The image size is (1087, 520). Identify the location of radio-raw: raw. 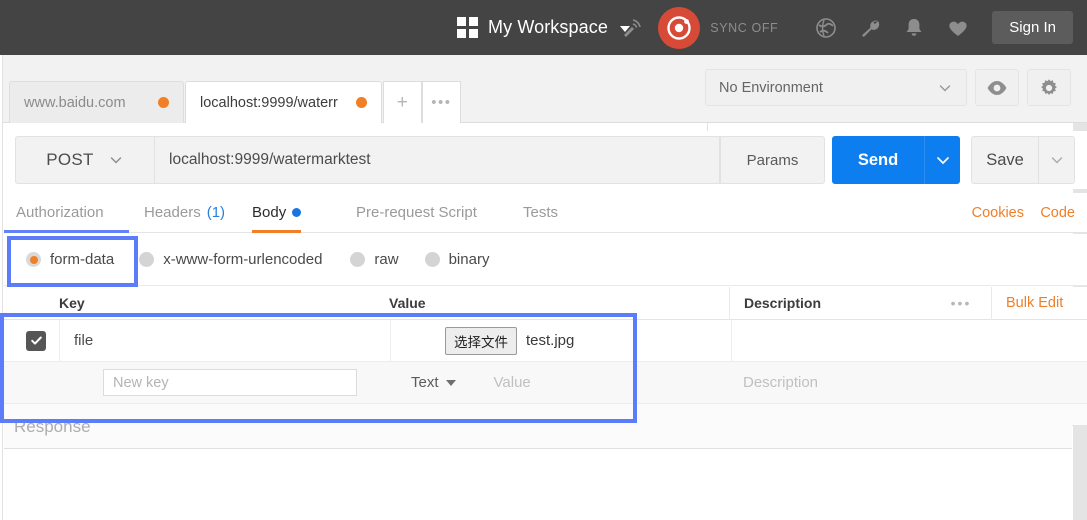
(374, 259).